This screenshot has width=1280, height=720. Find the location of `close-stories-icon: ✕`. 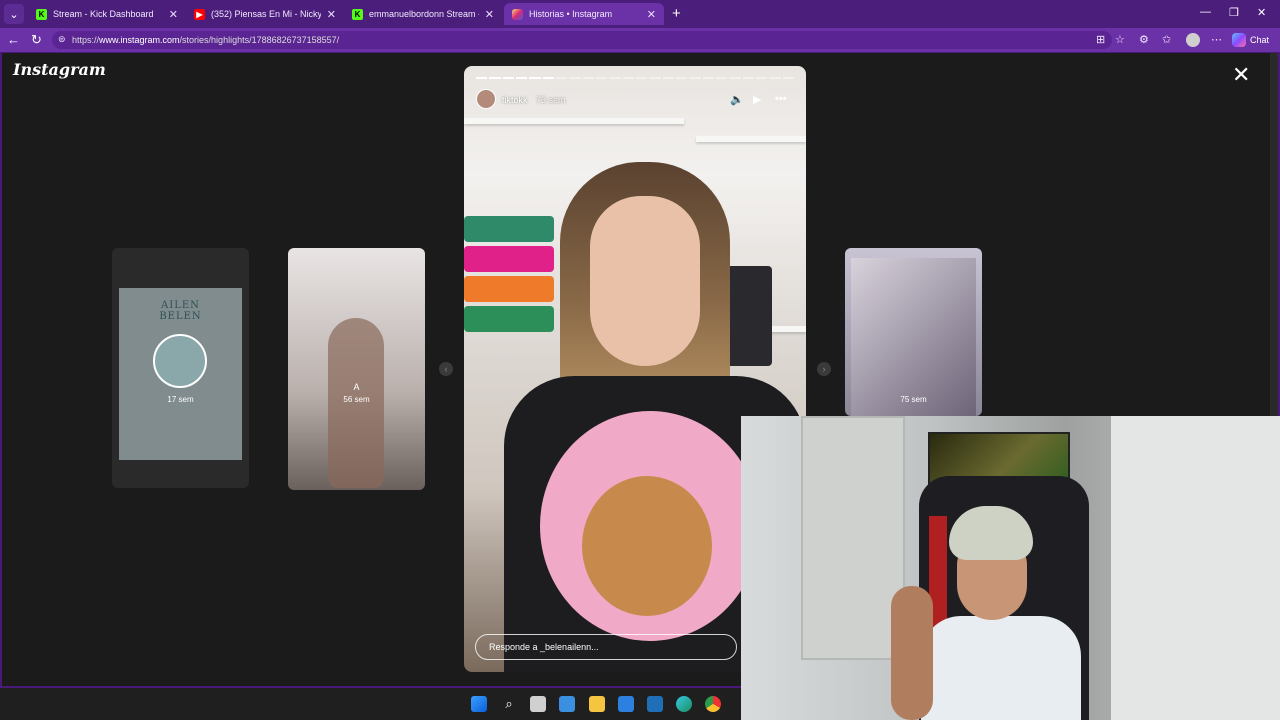

close-stories-icon: ✕ is located at coordinates (1241, 75).